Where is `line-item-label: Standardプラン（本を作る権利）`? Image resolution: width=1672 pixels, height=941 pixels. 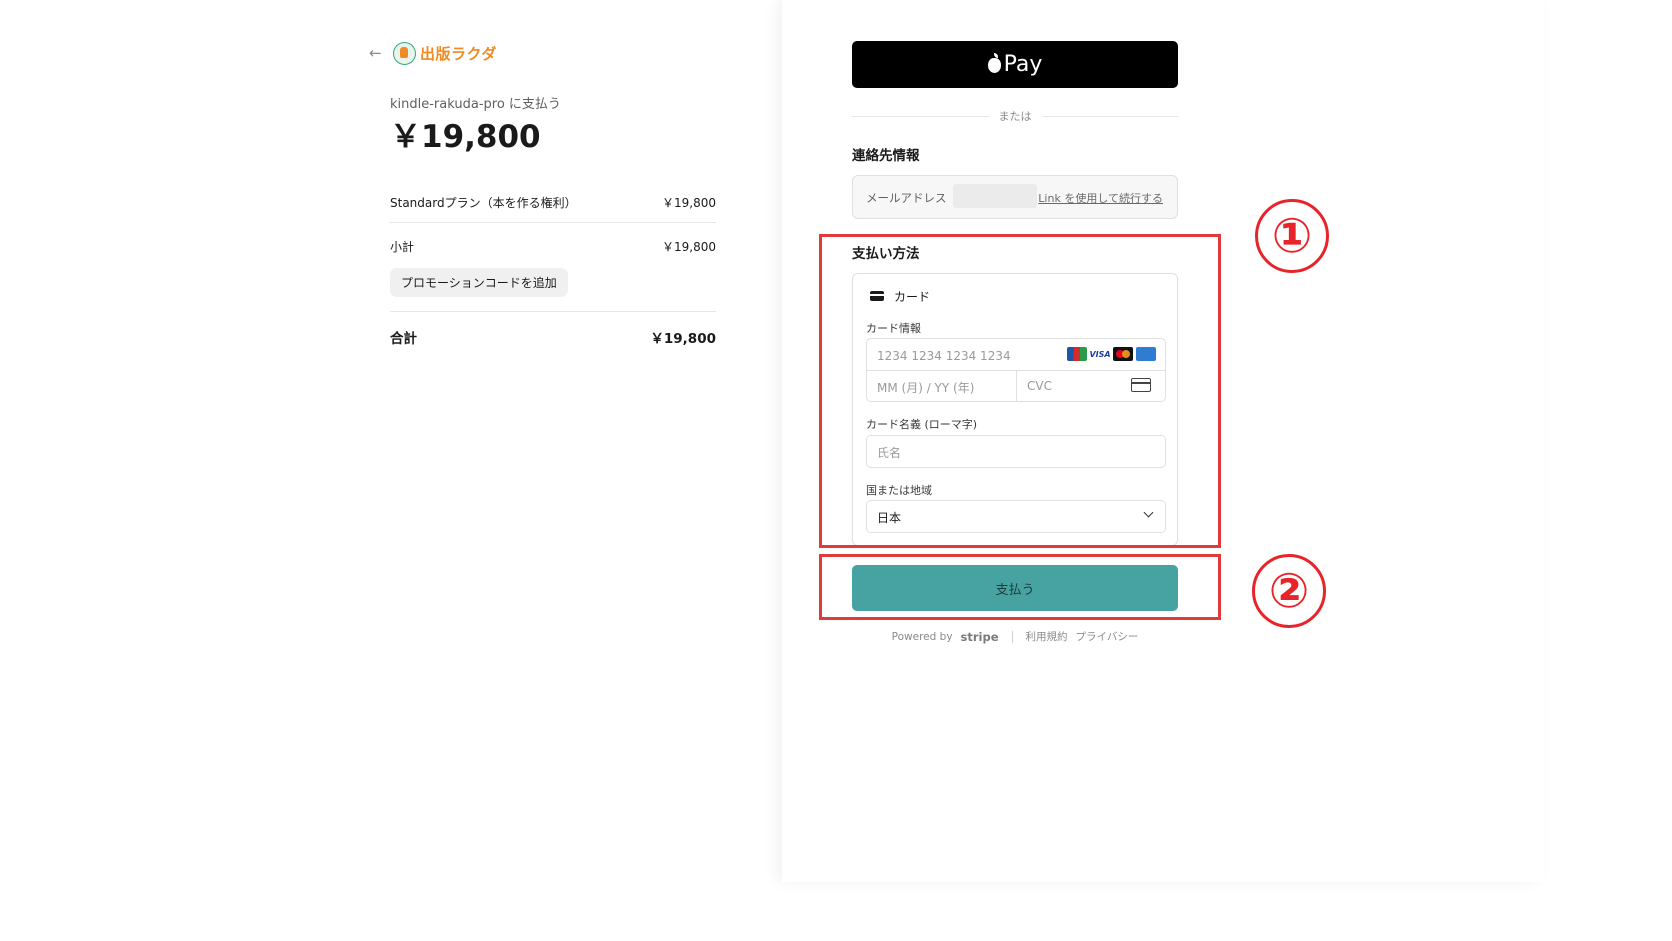 line-item-label: Standardプラン（本を作る権利） is located at coordinates (483, 203).